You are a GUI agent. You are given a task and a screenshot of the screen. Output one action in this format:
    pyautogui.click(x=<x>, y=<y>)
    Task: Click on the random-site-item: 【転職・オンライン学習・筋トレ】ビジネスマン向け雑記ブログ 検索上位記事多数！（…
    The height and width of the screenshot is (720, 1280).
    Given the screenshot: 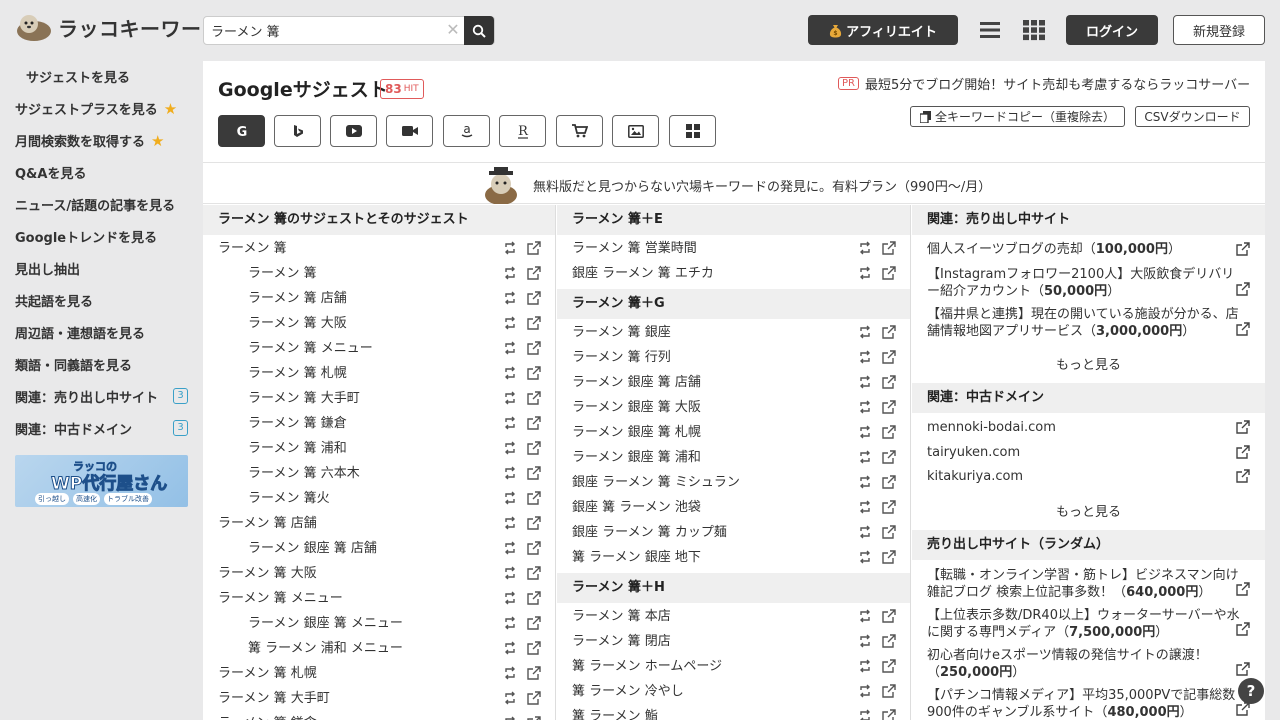 What is the action you would take?
    pyautogui.click(x=1084, y=584)
    